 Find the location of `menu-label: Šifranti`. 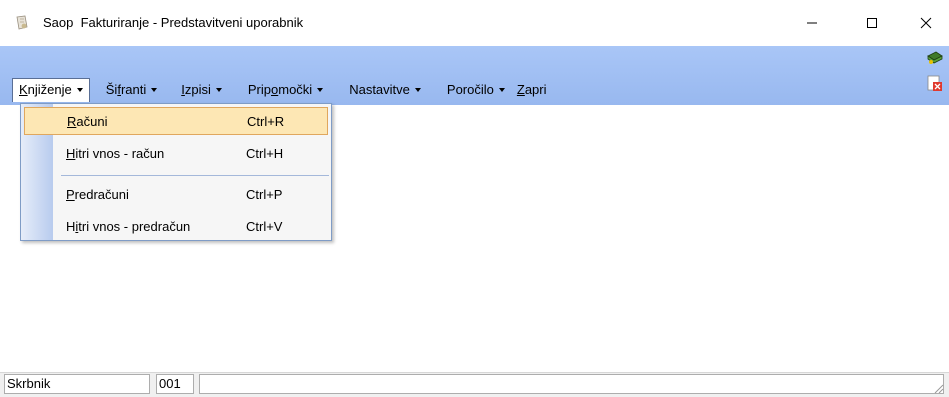

menu-label: Šifranti is located at coordinates (126, 89).